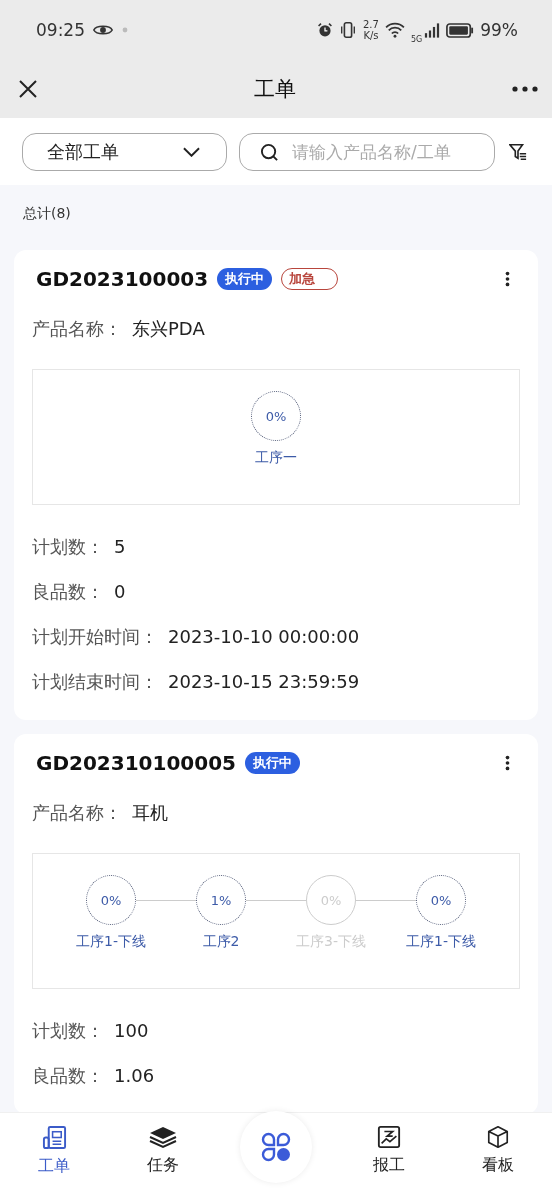 Image resolution: width=552 pixels, height=1196 pixels. I want to click on order-number: GD2023100003, so click(122, 279).